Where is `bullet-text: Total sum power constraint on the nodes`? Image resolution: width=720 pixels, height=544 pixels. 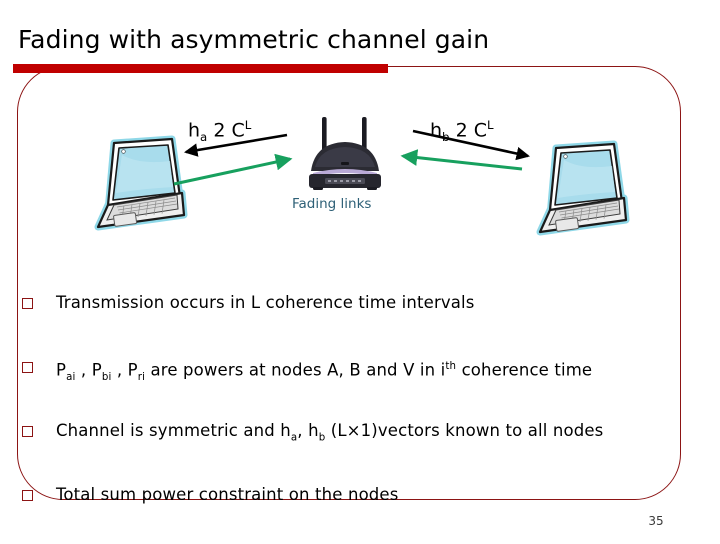
bullet-text: Total sum power constraint on the nodes is located at coordinates (227, 495).